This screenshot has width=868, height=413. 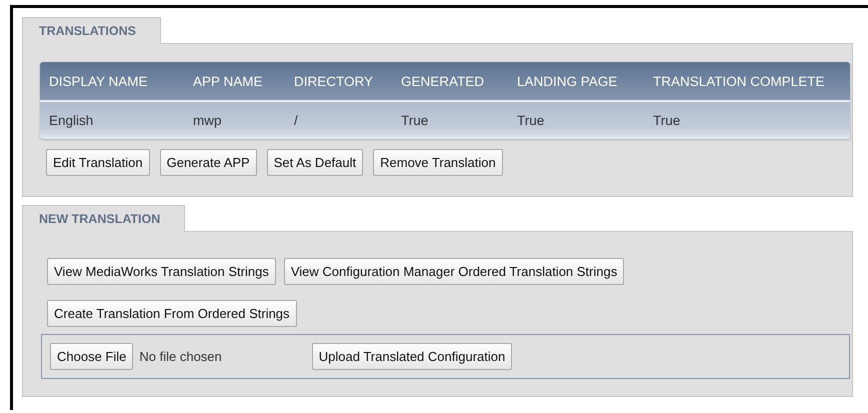 I want to click on column-header: DIRECTORY, so click(x=334, y=81).